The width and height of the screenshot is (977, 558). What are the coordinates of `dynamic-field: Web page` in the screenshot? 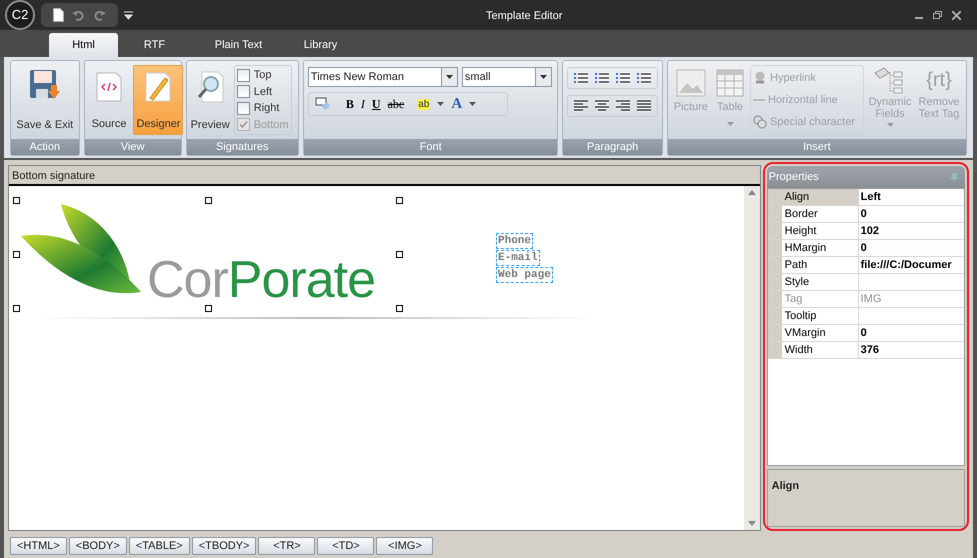 It's located at (524, 275).